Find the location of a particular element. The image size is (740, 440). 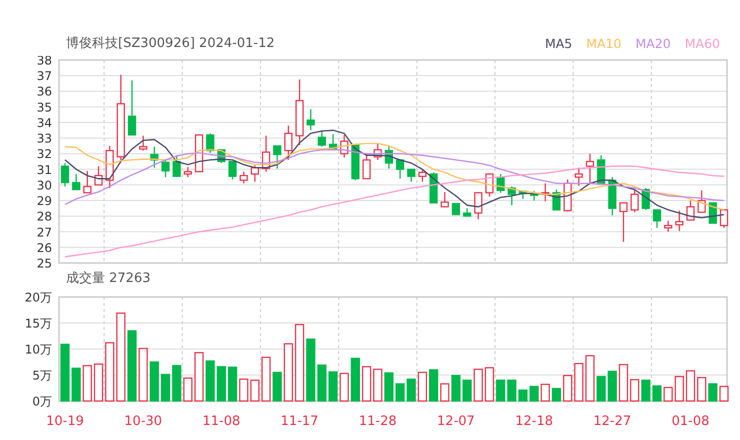

date-label: 10-30 is located at coordinates (143, 421).